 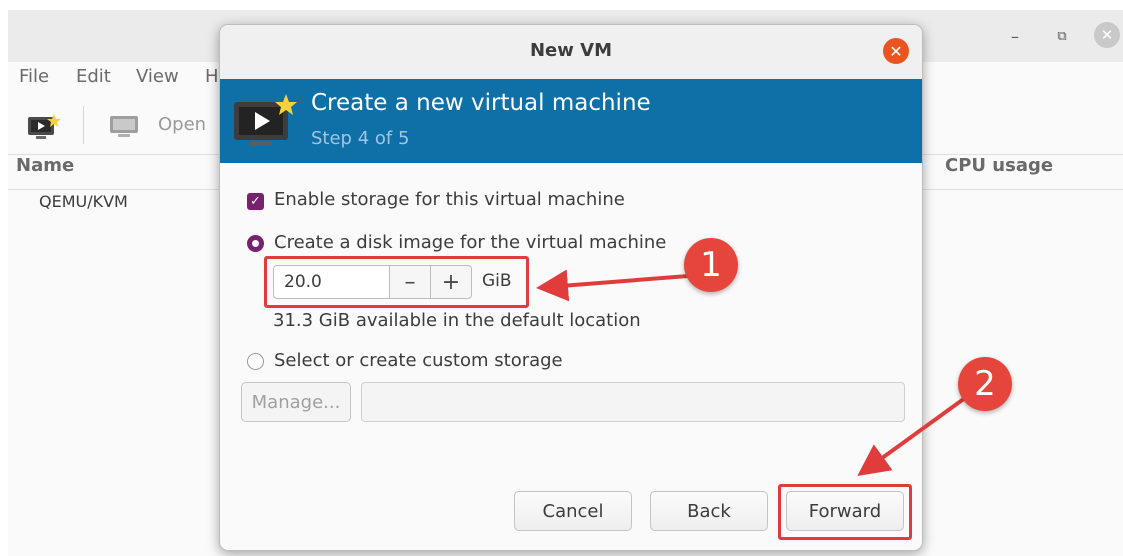 What do you see at coordinates (751, 373) in the screenshot?
I see `annotation-arrows` at bounding box center [751, 373].